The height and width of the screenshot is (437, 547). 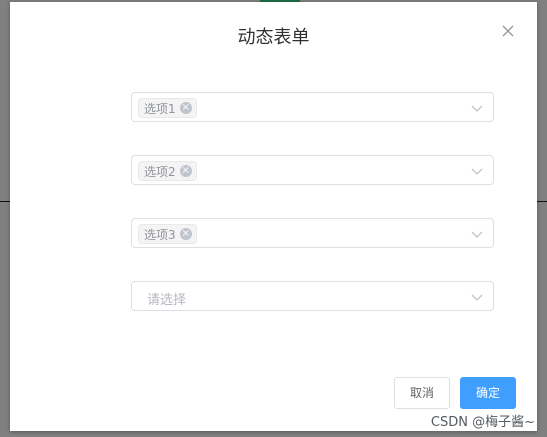 I want to click on watermark: CSDN @梅子酱~, so click(x=482, y=422).